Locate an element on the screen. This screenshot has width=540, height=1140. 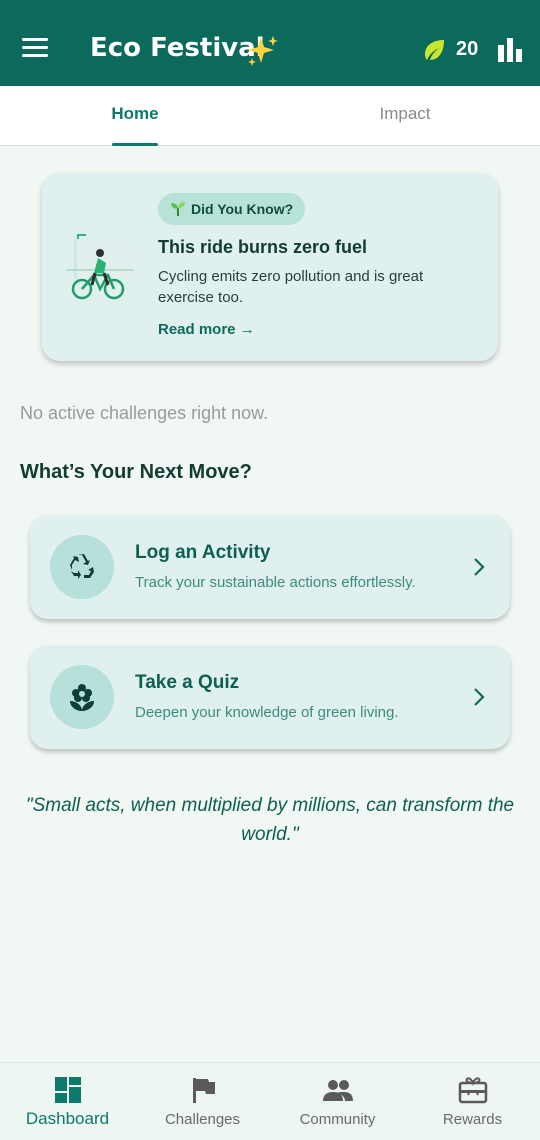
nav-challenges: Challenges is located at coordinates (202, 1101).